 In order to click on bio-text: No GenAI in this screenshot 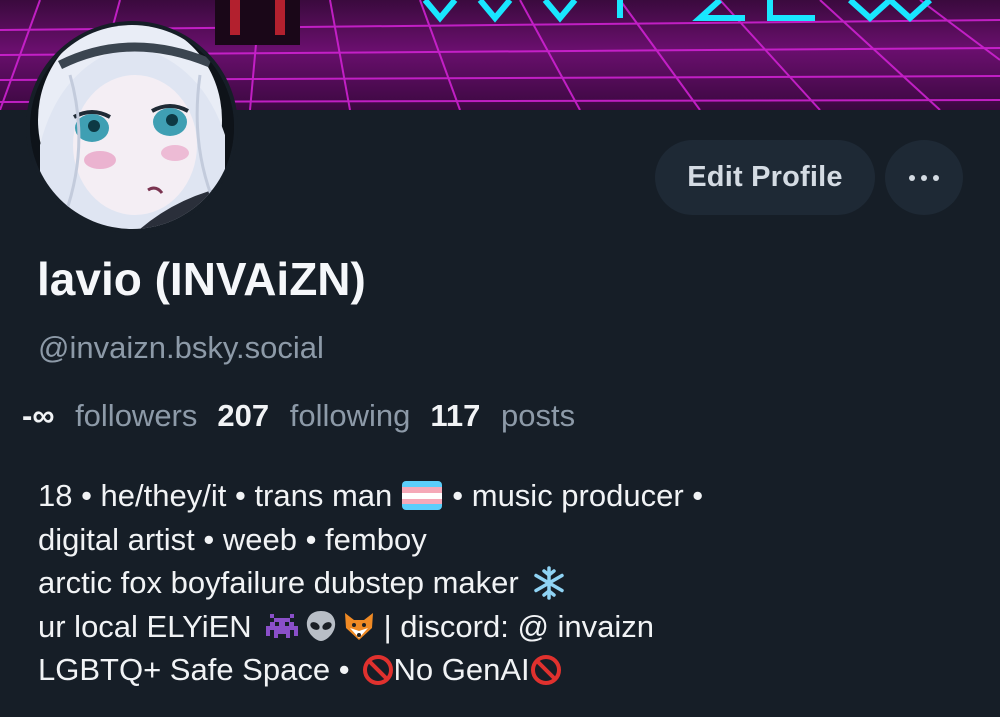, I will do `click(461, 669)`.